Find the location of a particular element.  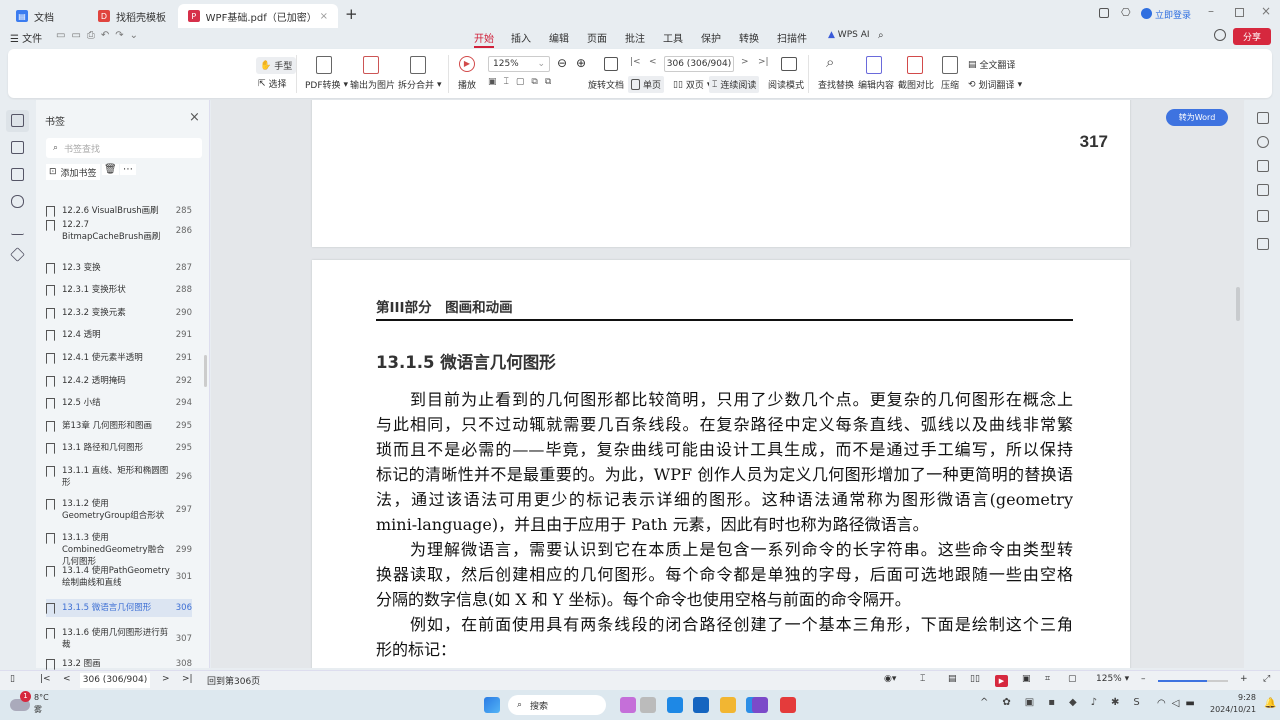

menu-edit: 编辑 is located at coordinates (559, 37).